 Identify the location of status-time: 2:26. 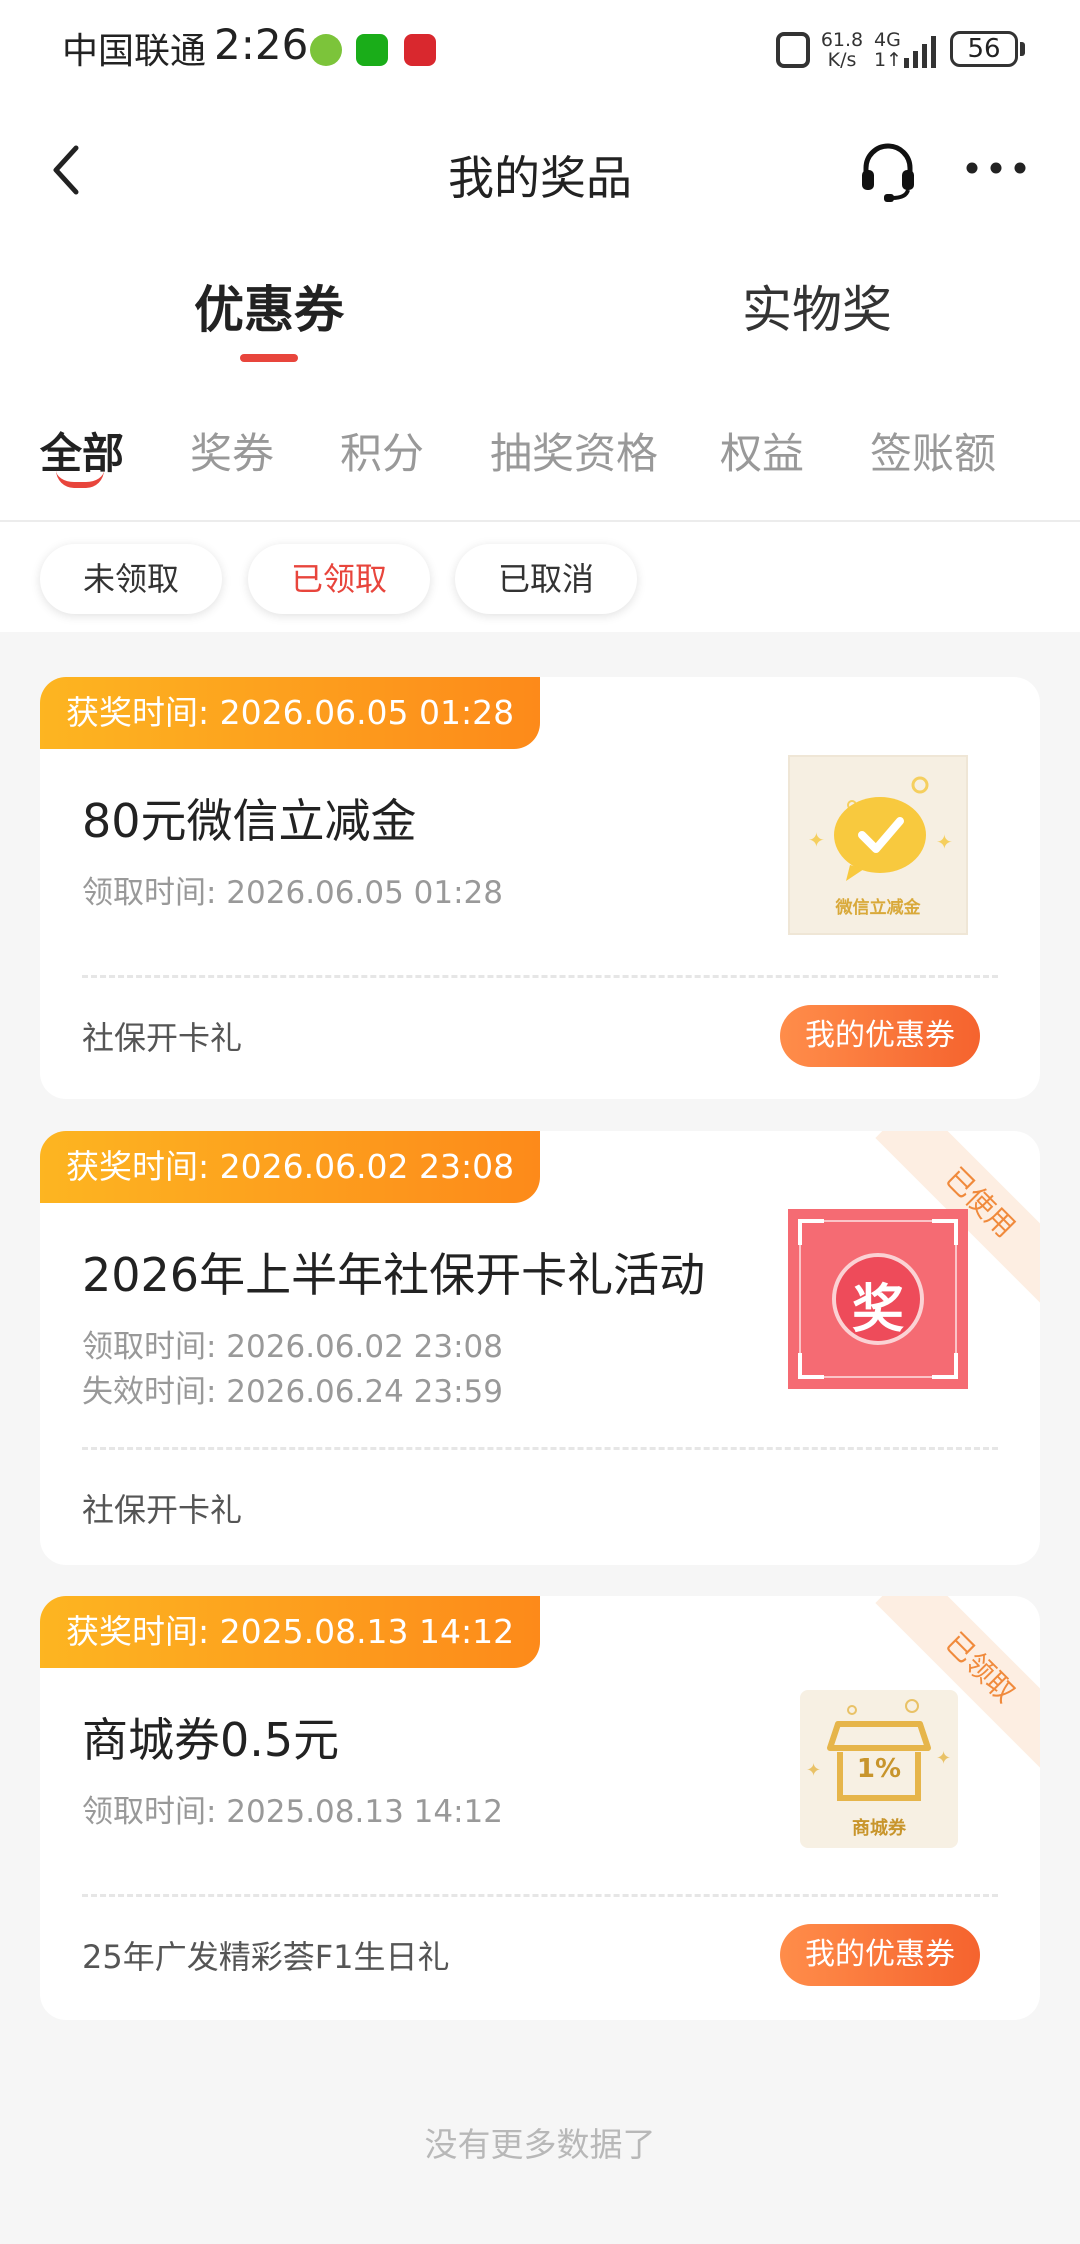
(261, 44).